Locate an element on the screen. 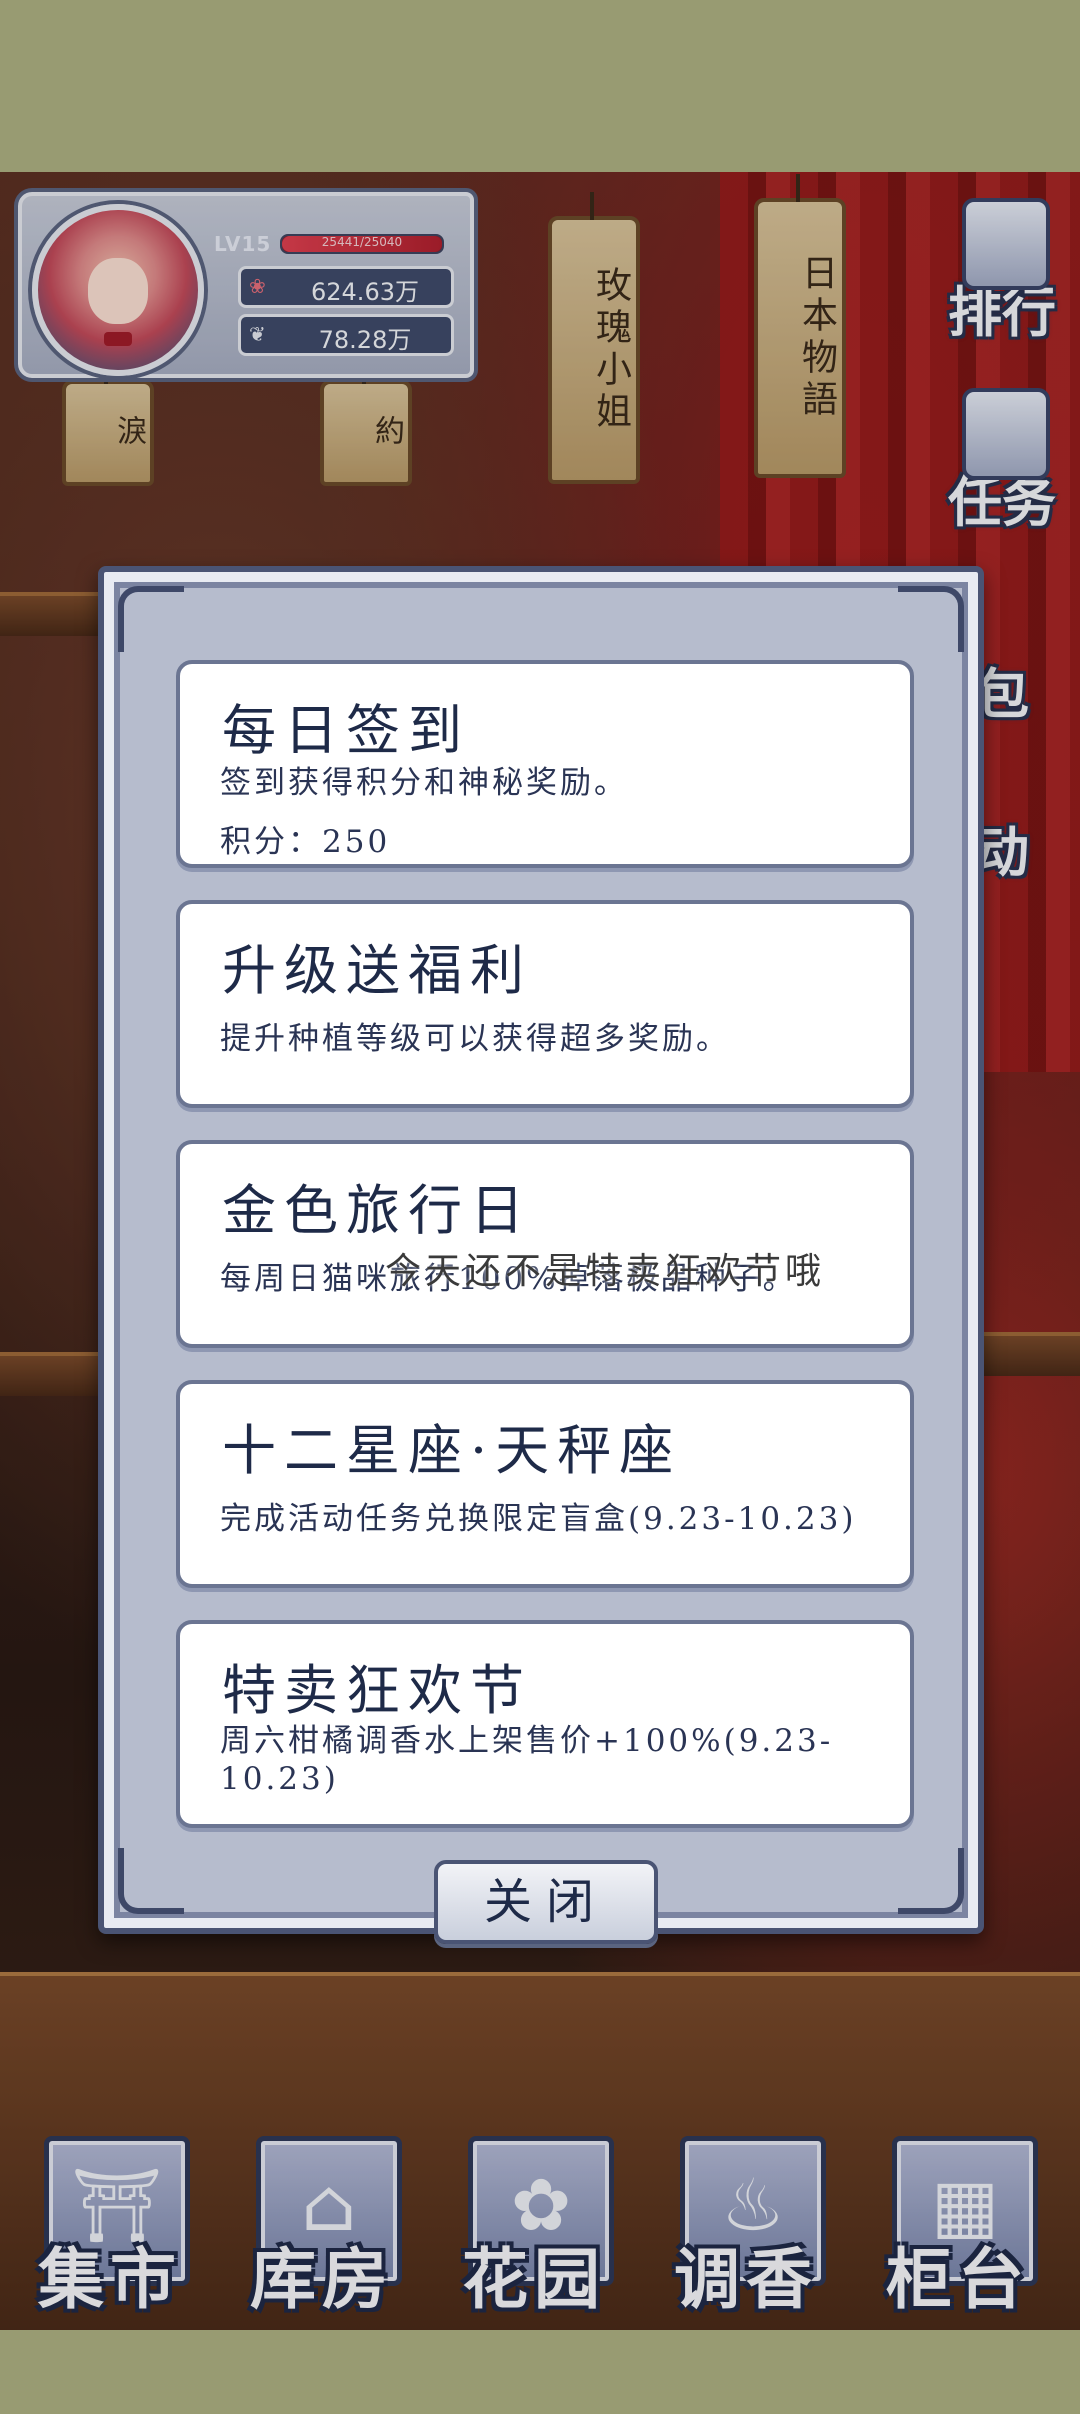 This screenshot has height=2414, width=1080. event-title: 升级送福利 is located at coordinates (377, 970).